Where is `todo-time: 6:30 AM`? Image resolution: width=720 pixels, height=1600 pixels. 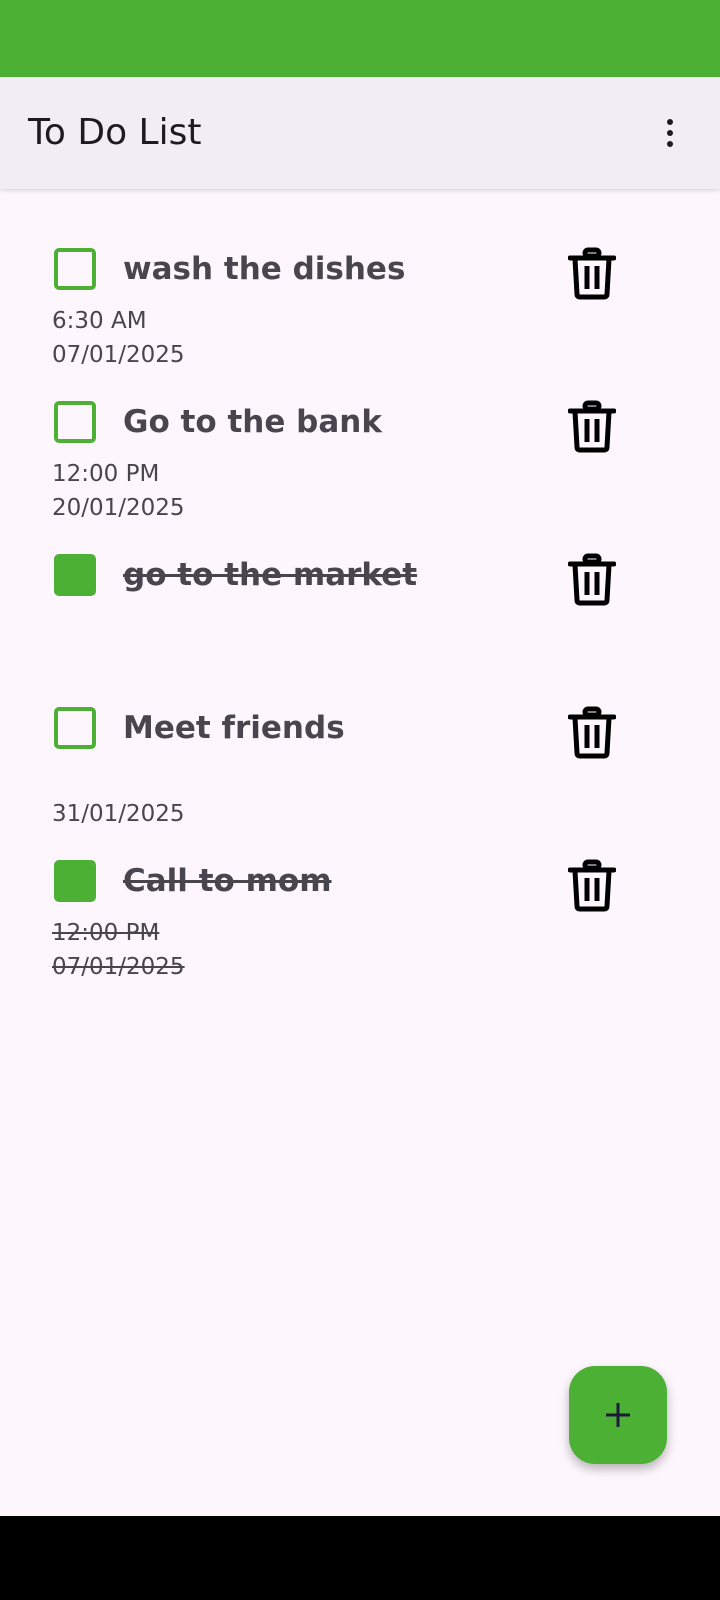 todo-time: 6:30 AM is located at coordinates (99, 321).